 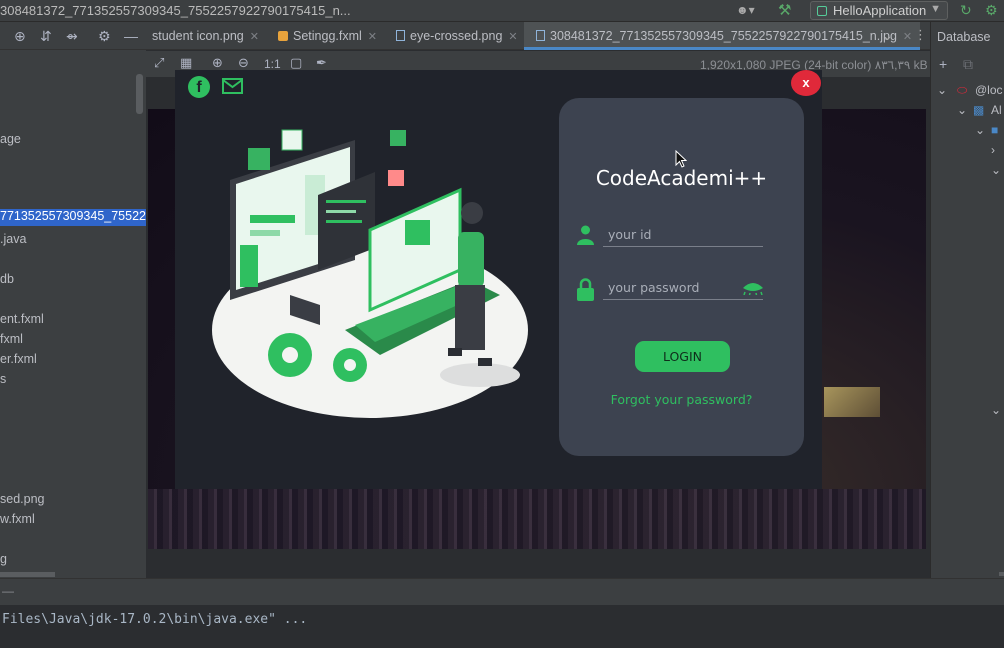 I want to click on database-header: Database, so click(x=964, y=37).